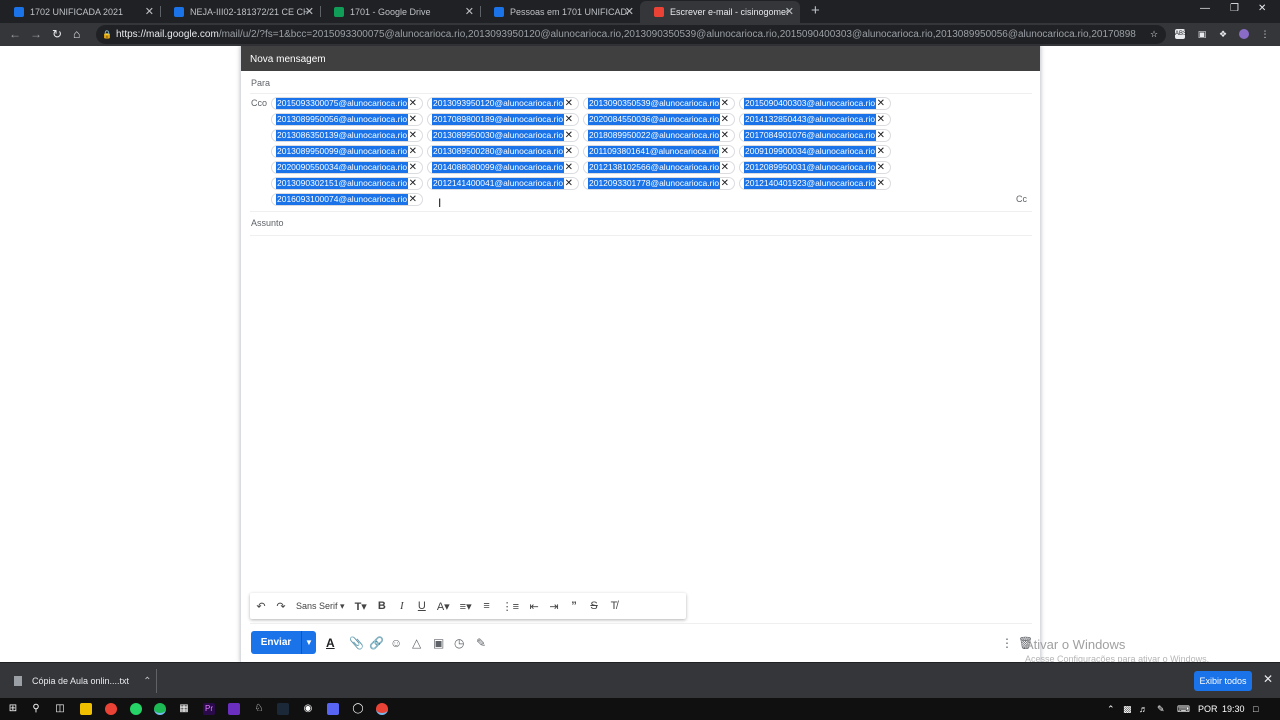 The height and width of the screenshot is (720, 1280). Describe the element at coordinates (459, 643) in the screenshot. I see `confidential-mode-icon: ◷` at that location.